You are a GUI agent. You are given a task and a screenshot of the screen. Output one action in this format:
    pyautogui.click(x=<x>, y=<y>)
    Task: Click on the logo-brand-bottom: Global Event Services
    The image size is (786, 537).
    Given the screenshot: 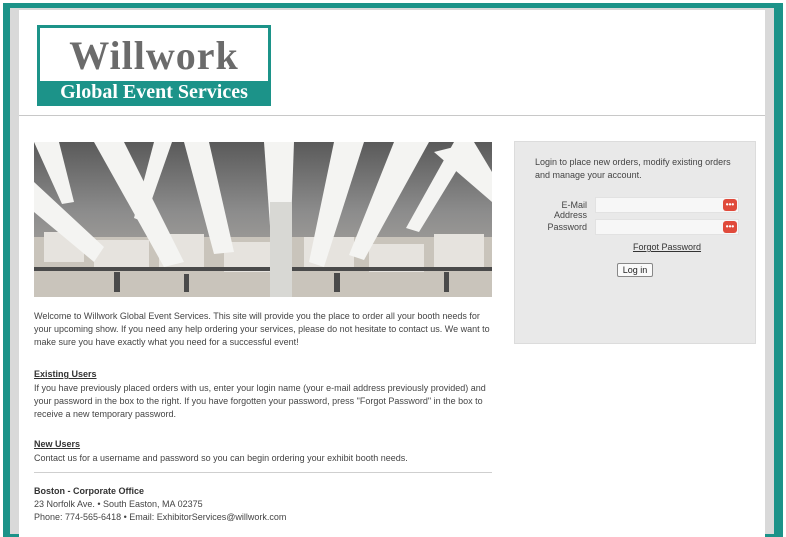 What is the action you would take?
    pyautogui.click(x=154, y=92)
    